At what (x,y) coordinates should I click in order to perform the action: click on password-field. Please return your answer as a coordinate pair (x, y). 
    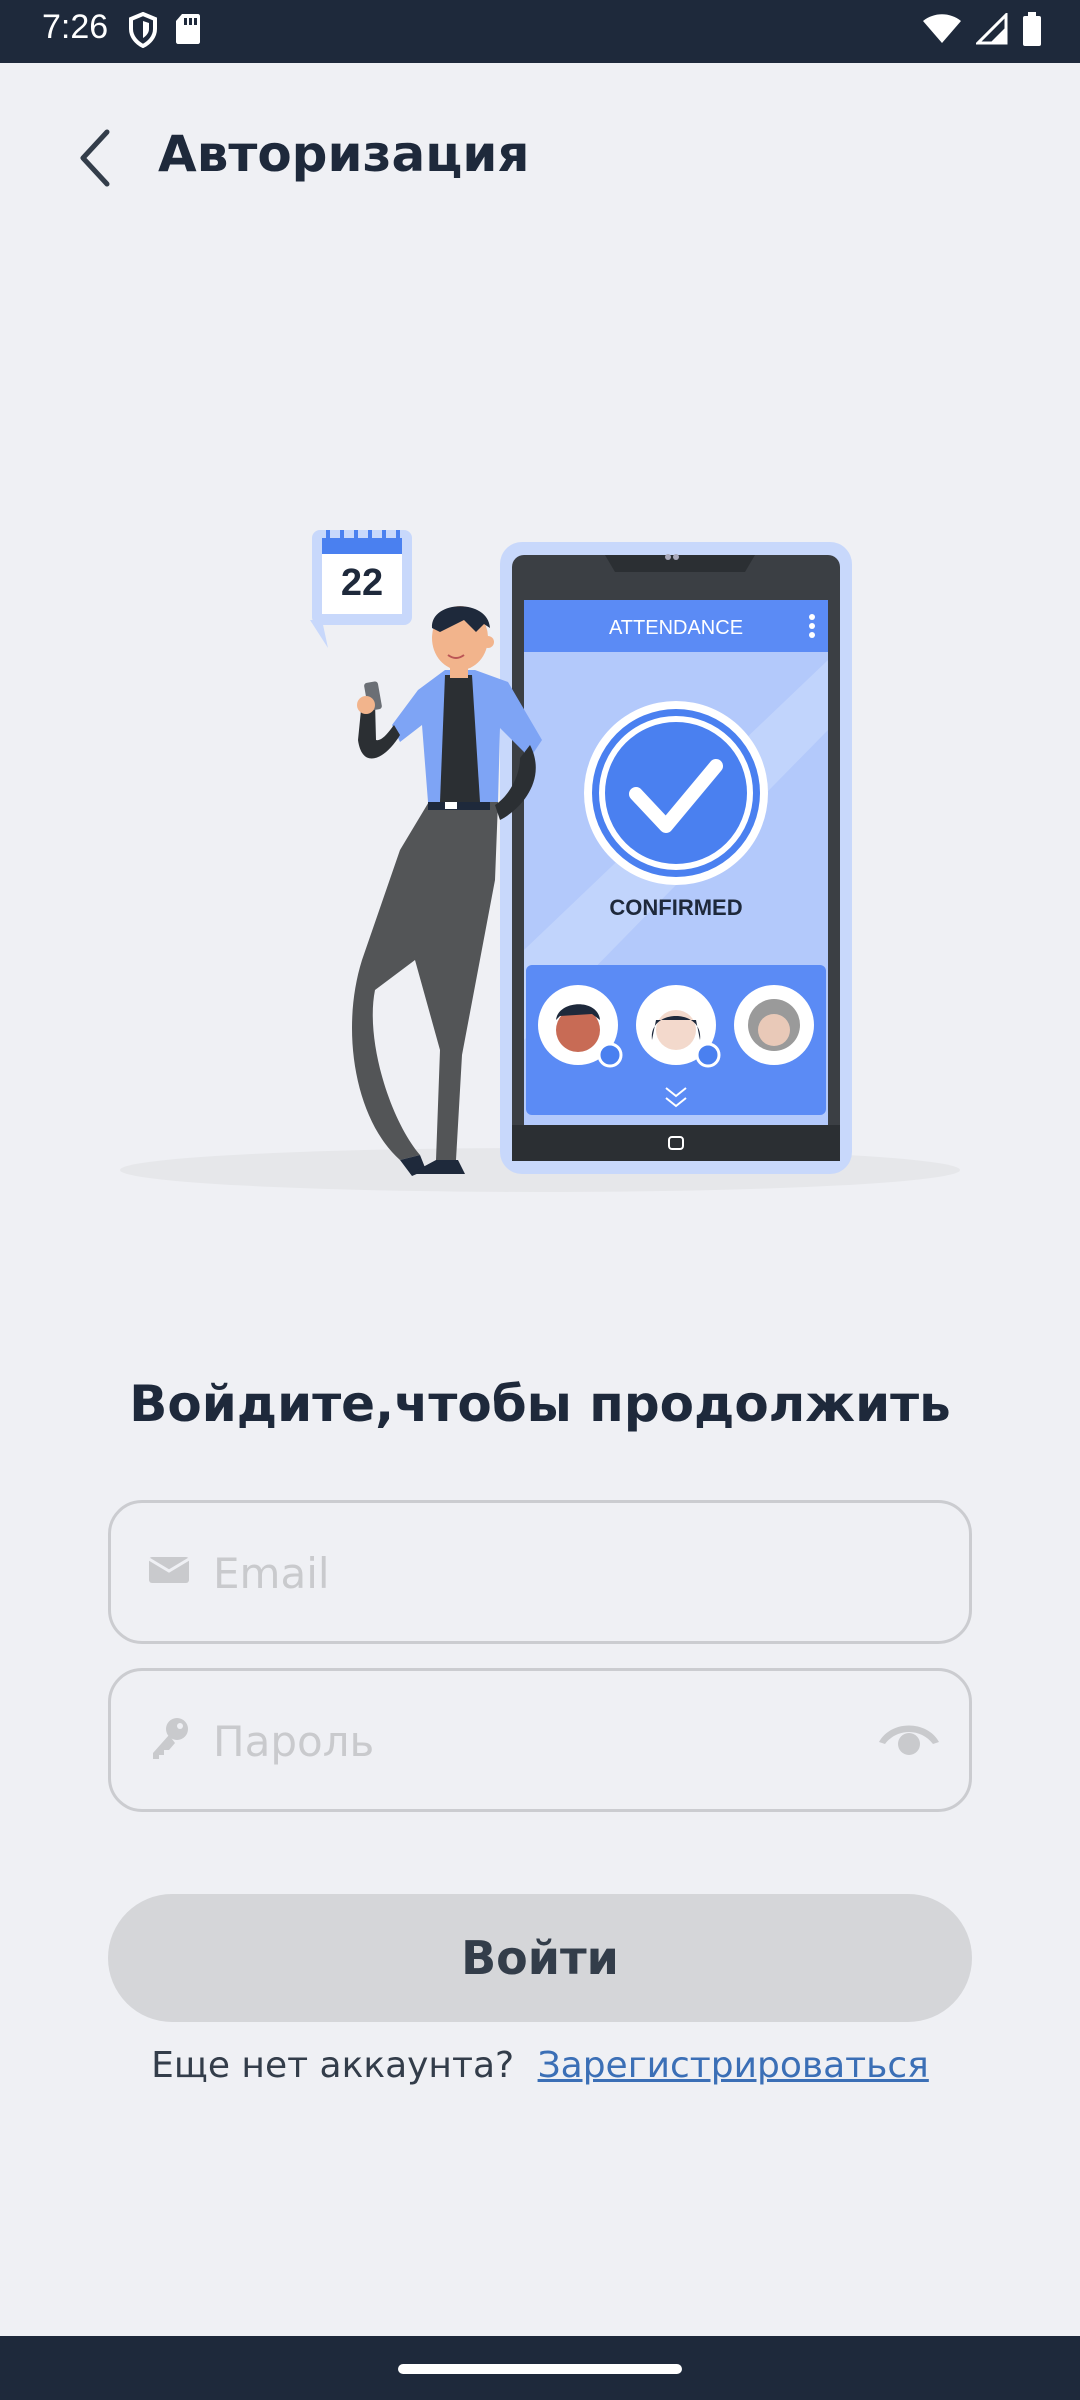
    Looking at the image, I should click on (540, 1740).